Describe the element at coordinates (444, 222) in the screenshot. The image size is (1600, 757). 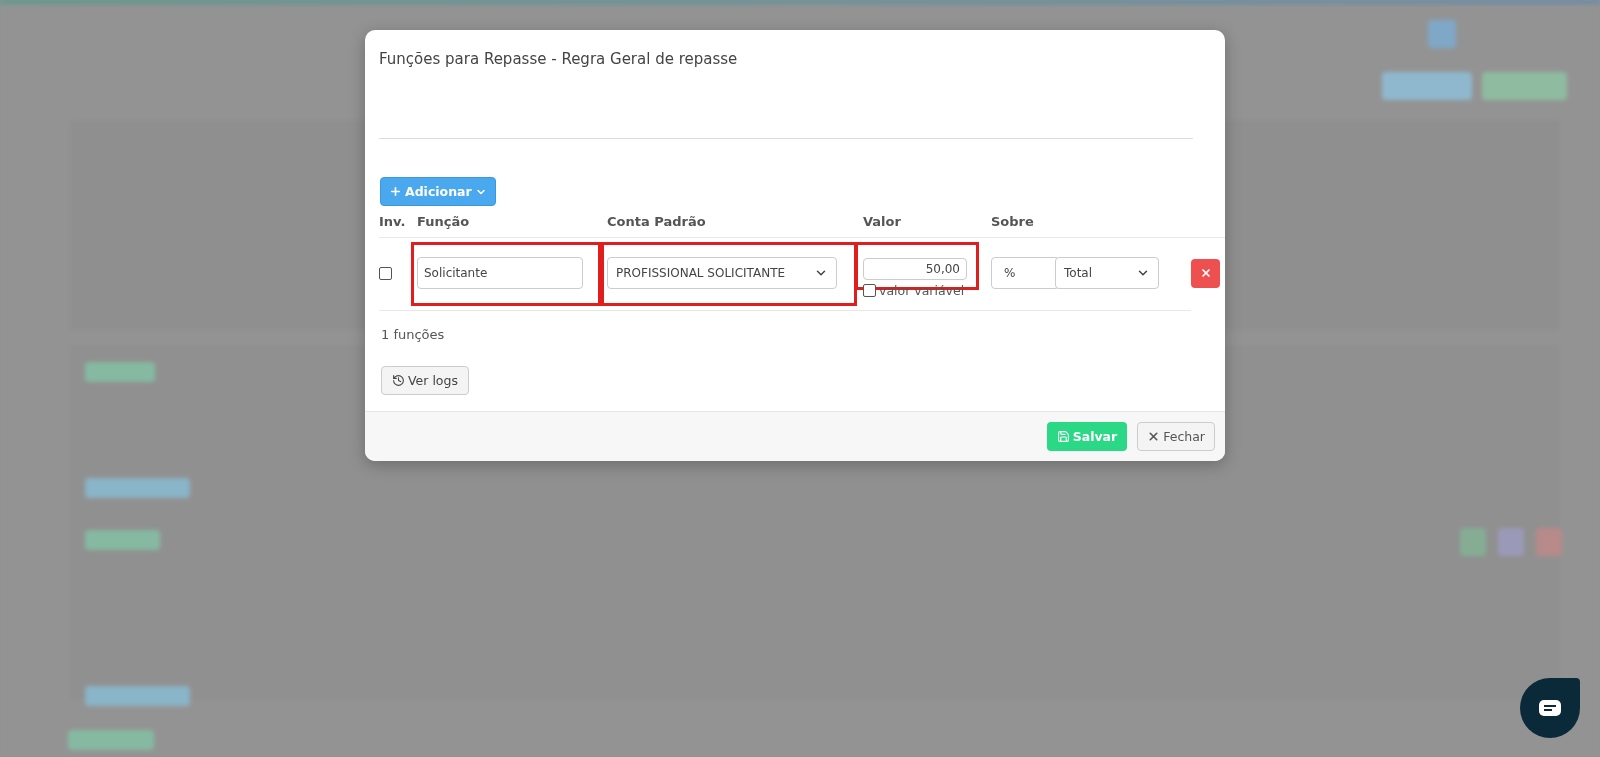
I see `column-header: Função` at that location.